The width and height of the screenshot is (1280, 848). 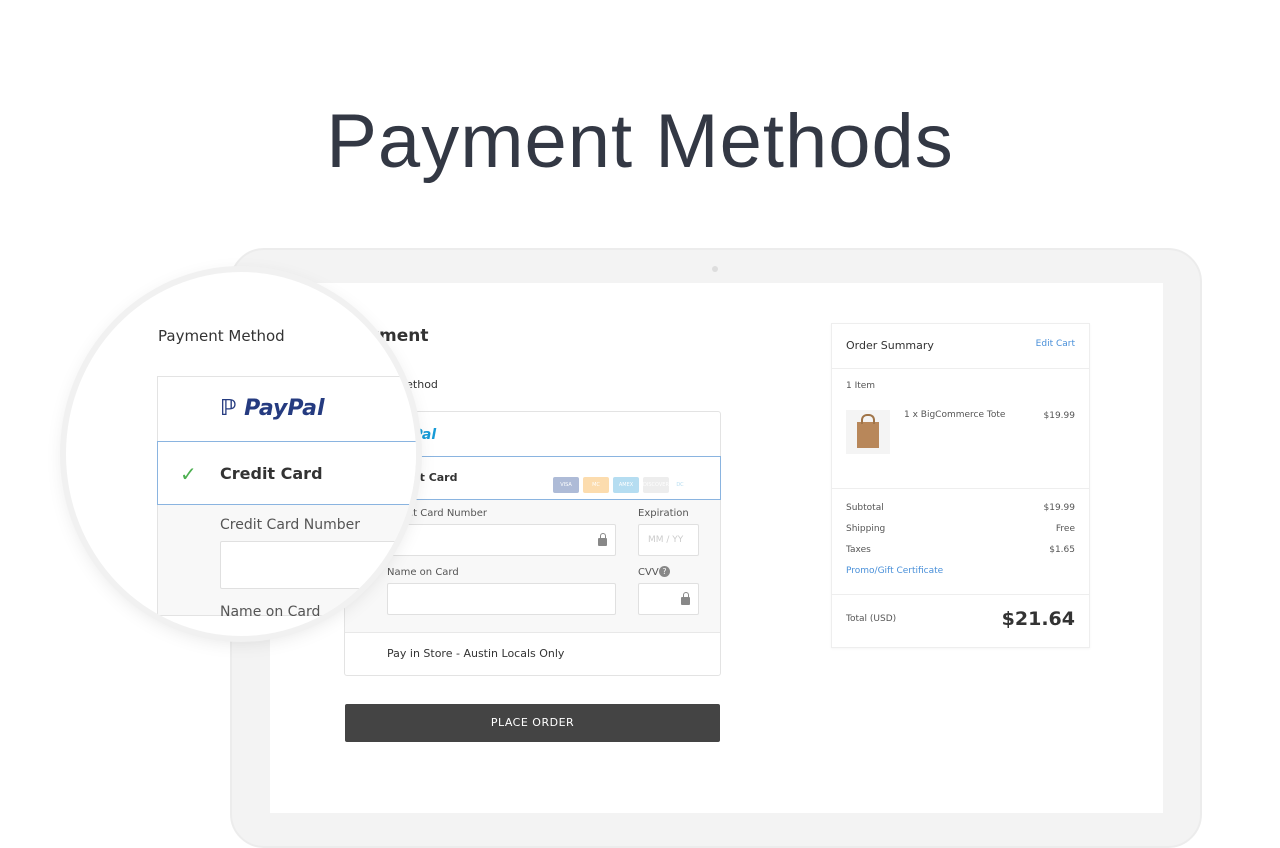 What do you see at coordinates (596, 485) in the screenshot?
I see `mastercard-icon: MC` at bounding box center [596, 485].